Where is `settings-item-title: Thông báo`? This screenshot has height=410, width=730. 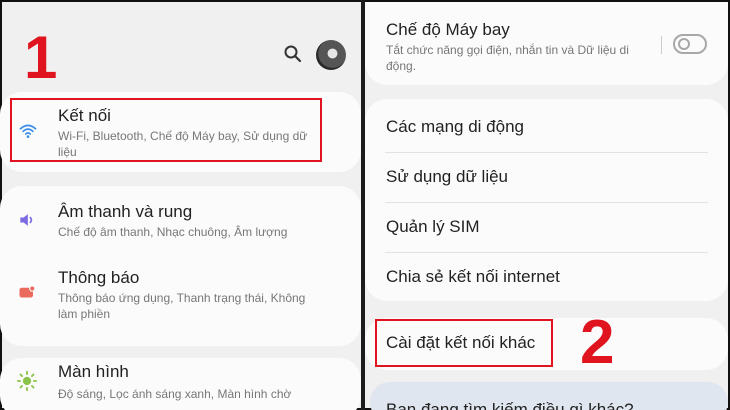
settings-item-title: Thông báo is located at coordinates (99, 277).